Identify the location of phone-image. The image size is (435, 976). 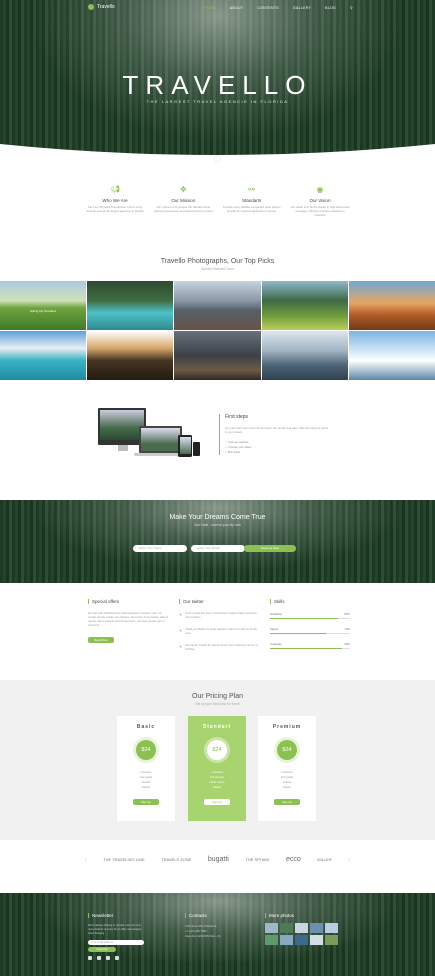
(196, 449).